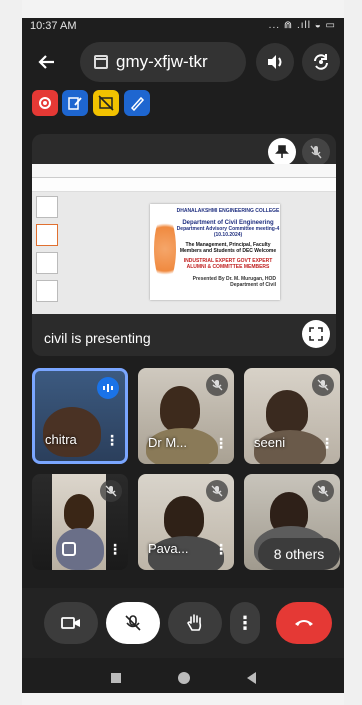 This screenshot has height=705, width=362. I want to click on participant-name: seeni, so click(270, 442).